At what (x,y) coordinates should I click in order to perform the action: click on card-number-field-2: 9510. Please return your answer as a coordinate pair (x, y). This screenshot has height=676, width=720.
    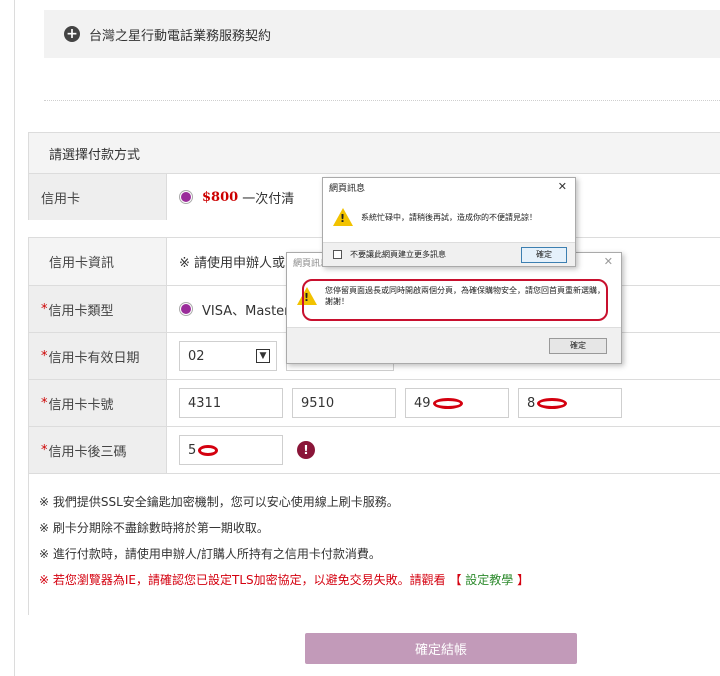
    Looking at the image, I should click on (344, 403).